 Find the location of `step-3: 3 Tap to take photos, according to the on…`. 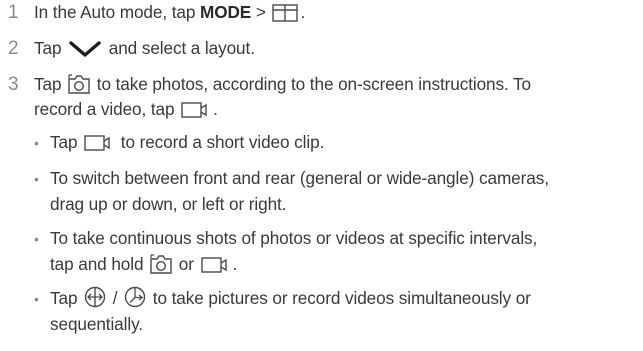

step-3: 3 Tap to take photos, according to the on… is located at coordinates (269, 96).